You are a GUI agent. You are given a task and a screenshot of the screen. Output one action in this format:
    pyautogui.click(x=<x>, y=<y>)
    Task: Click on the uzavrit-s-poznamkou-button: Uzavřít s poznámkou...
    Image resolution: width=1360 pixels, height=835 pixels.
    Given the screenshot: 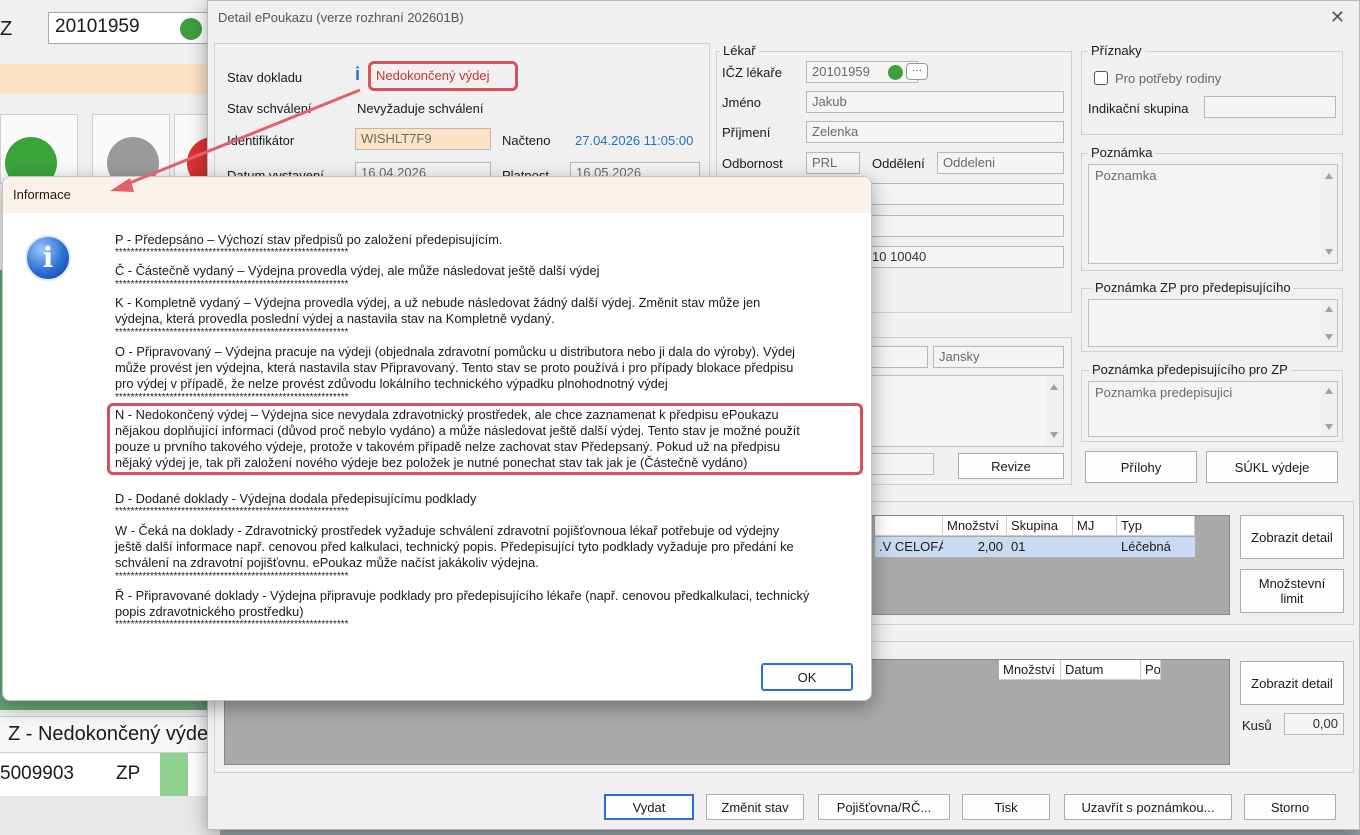 What is the action you would take?
    pyautogui.click(x=1148, y=807)
    